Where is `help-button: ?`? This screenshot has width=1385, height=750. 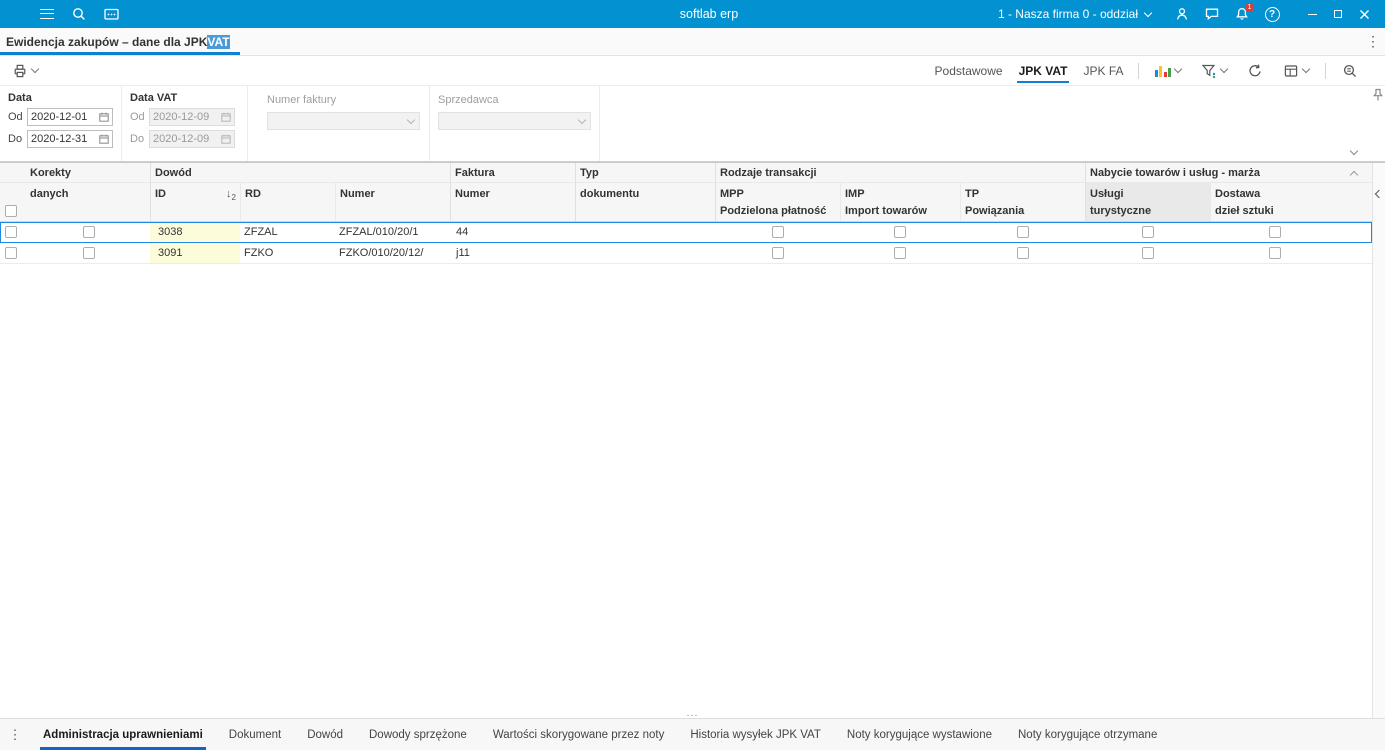
help-button: ? is located at coordinates (1272, 14).